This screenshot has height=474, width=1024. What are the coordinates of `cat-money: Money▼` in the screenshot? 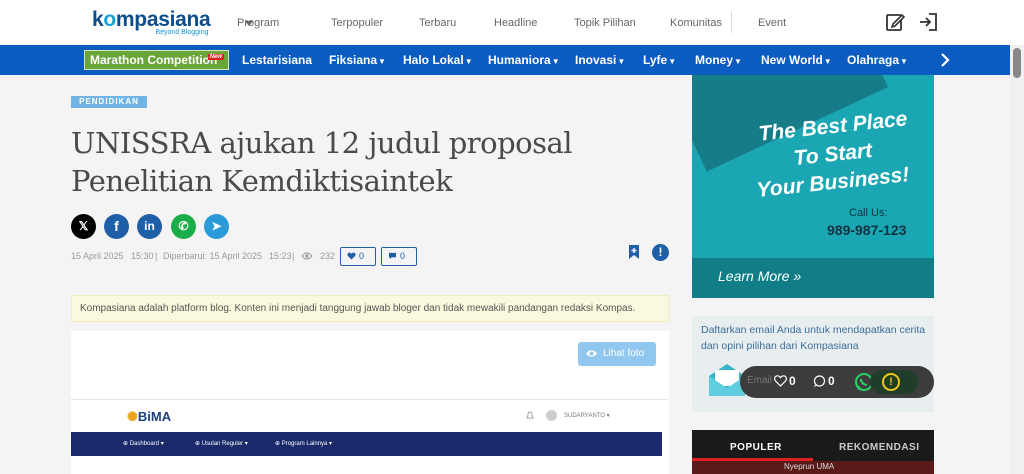 It's located at (718, 60).